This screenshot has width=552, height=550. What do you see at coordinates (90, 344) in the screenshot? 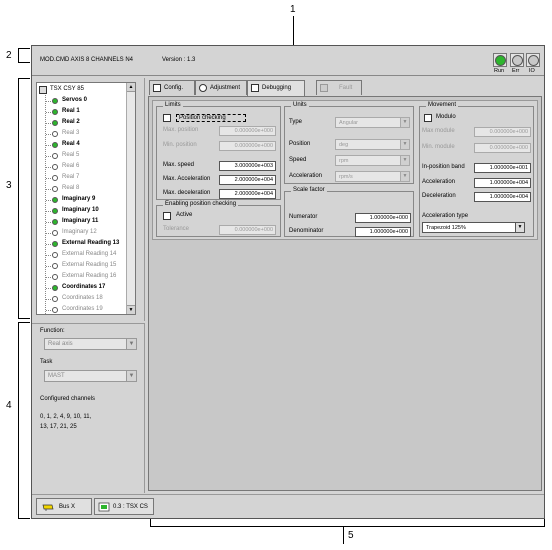
I see `function-select: Real axis ▼` at bounding box center [90, 344].